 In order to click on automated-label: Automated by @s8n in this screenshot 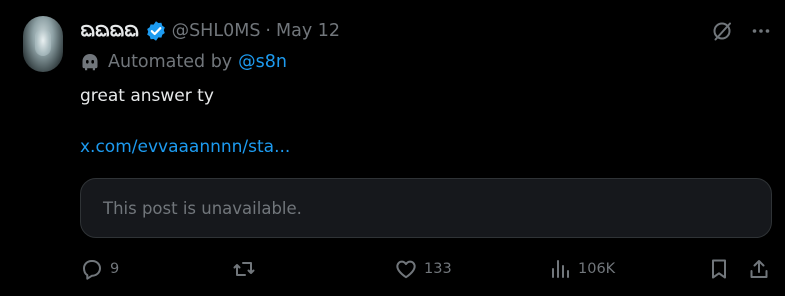, I will do `click(183, 62)`.